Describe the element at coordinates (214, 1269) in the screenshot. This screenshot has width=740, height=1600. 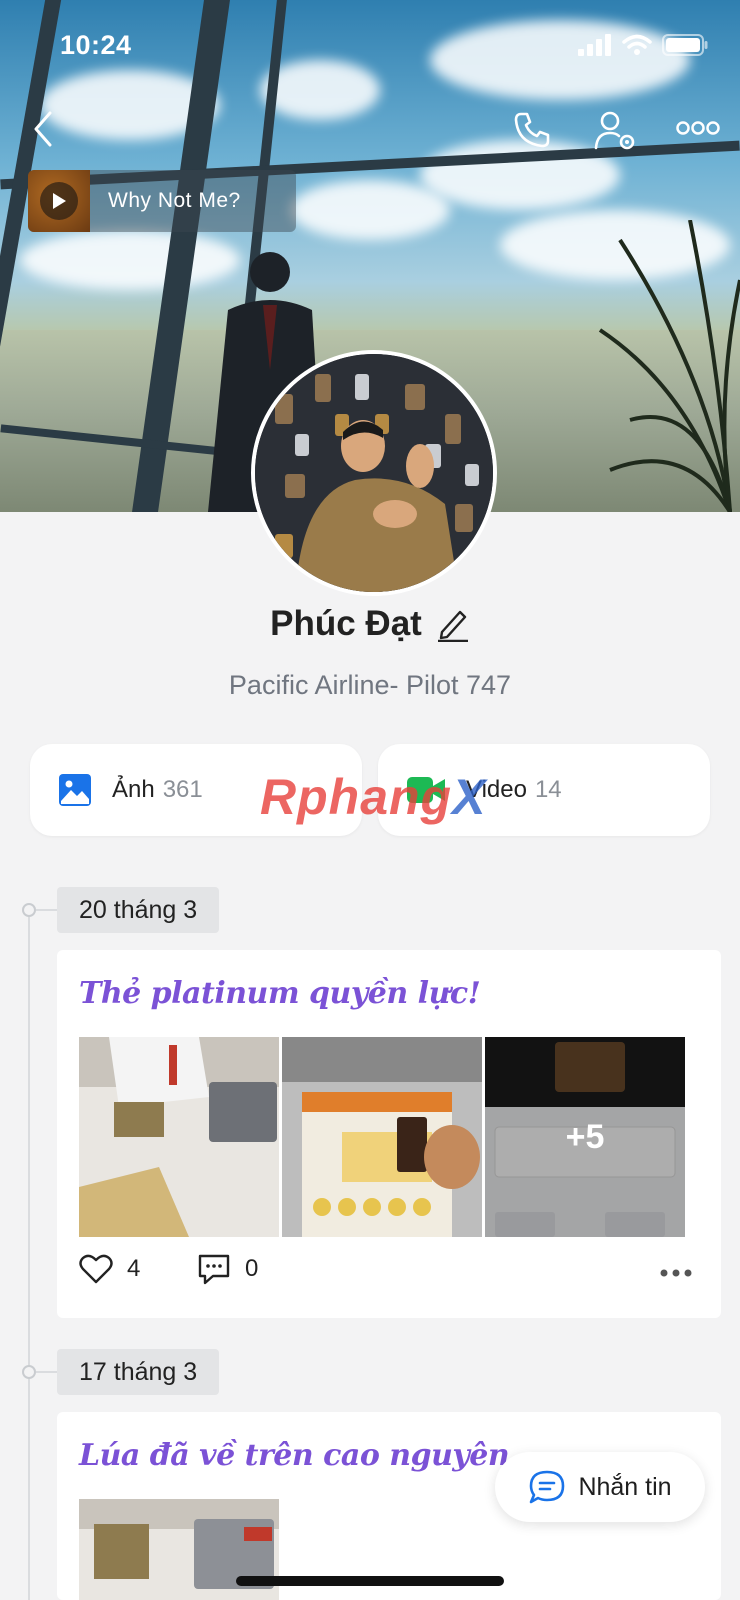
I see `comment-icon` at that location.